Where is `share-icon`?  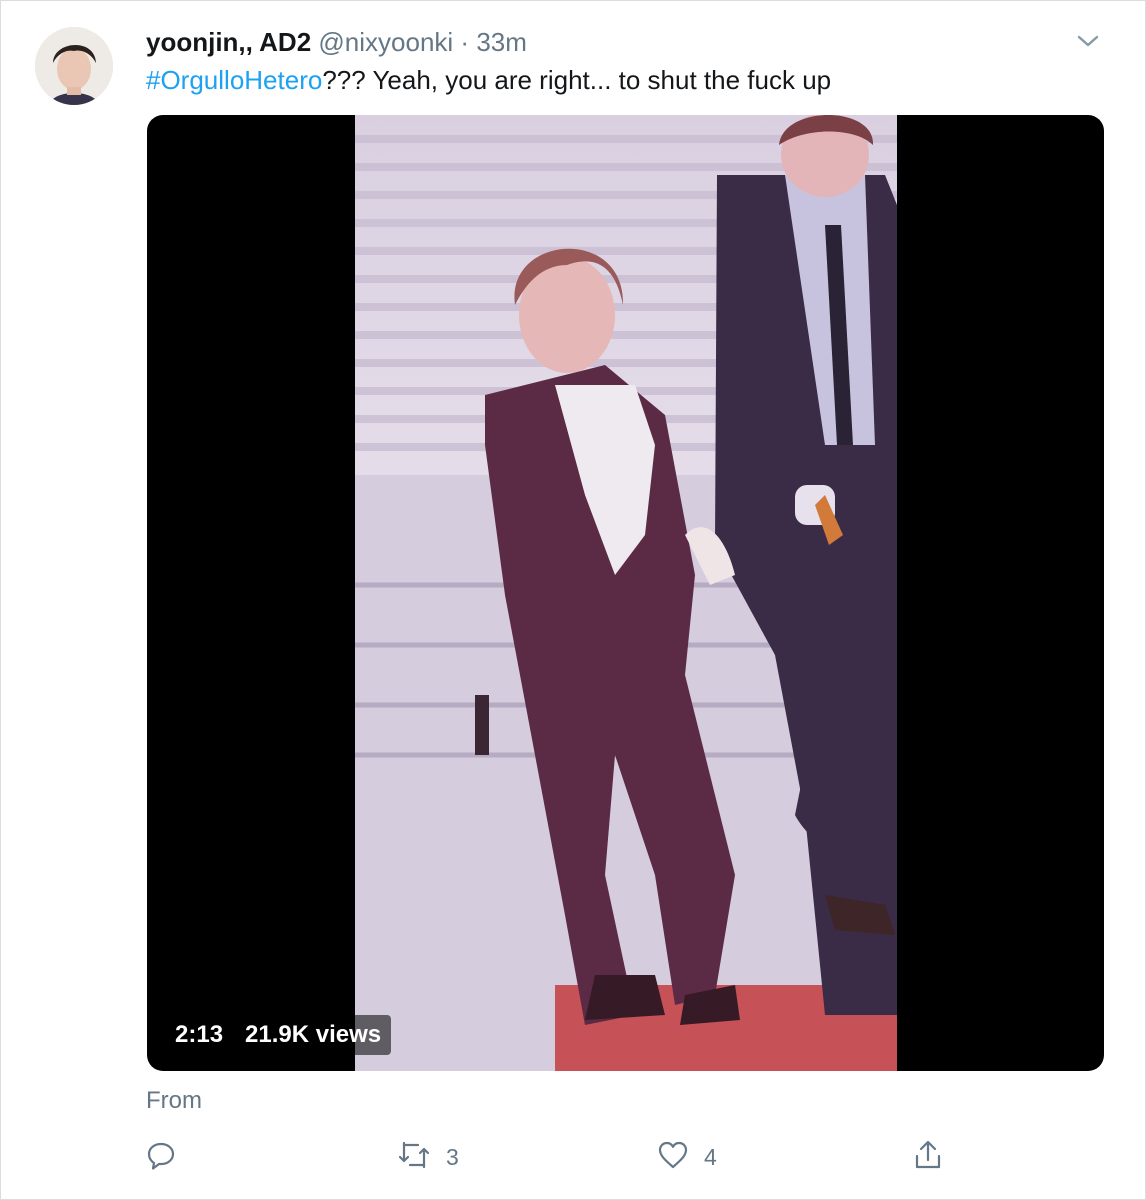 share-icon is located at coordinates (928, 1157).